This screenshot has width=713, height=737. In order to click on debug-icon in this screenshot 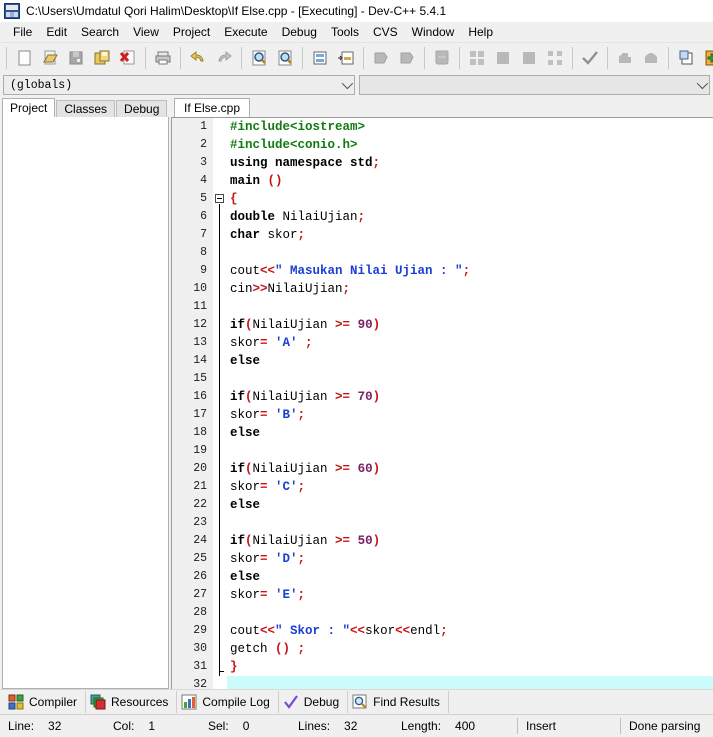, I will do `click(529, 58)`.